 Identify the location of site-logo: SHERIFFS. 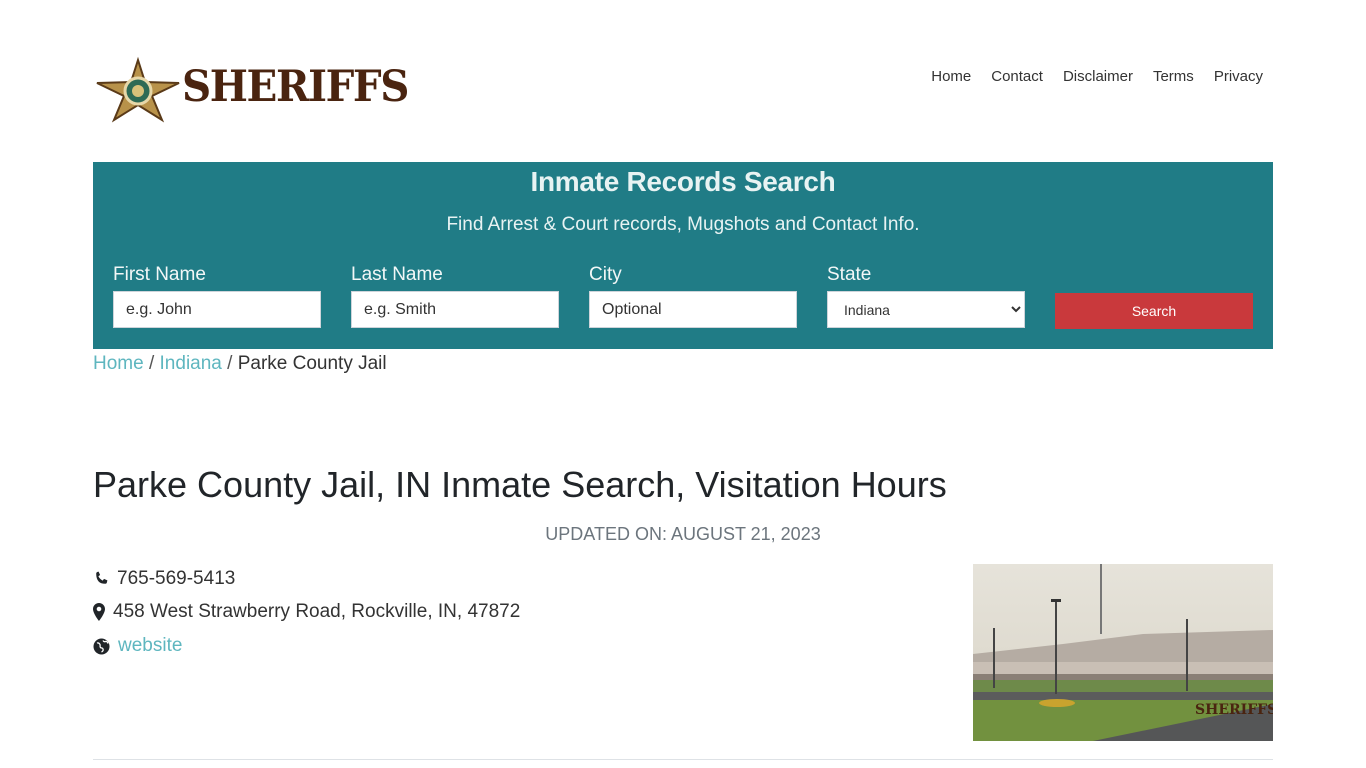
(251, 91).